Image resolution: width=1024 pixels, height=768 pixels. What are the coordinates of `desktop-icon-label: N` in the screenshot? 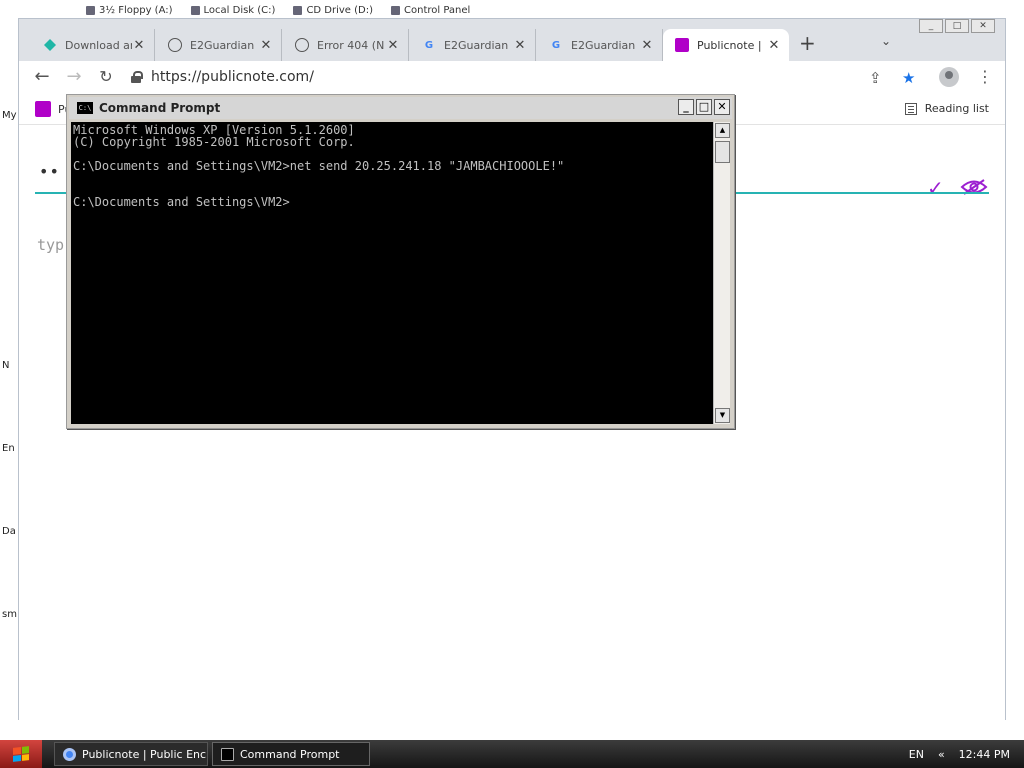 It's located at (10, 365).